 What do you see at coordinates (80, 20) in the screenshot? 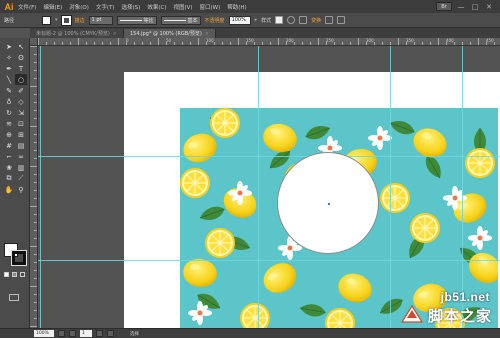
I see `stroke-label: 描边` at bounding box center [80, 20].